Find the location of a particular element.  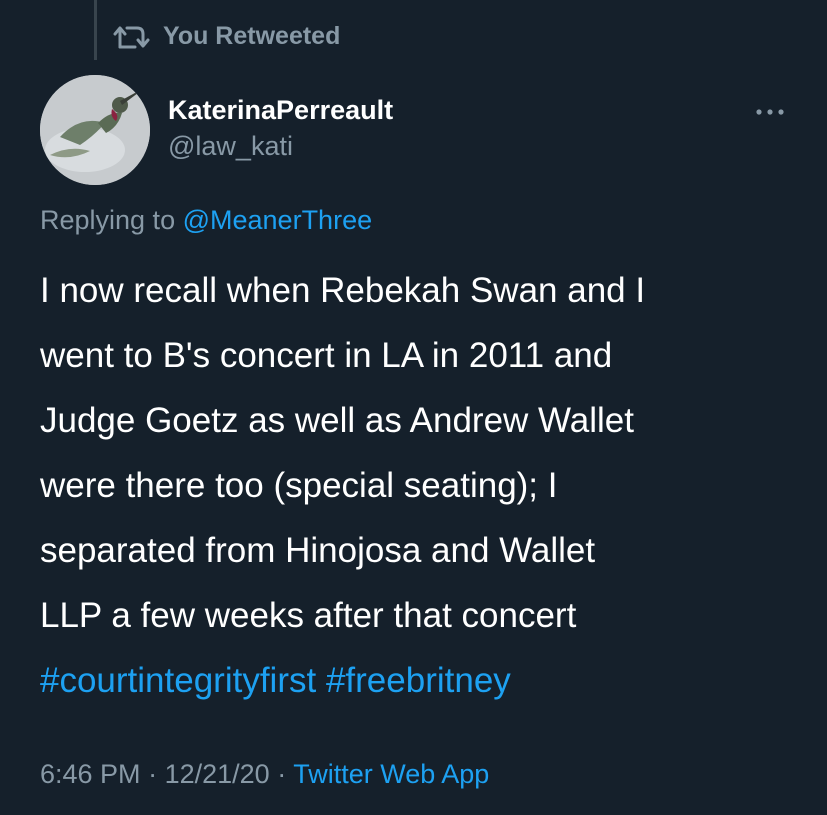

tweet-date: 12/21/20 is located at coordinates (217, 774).